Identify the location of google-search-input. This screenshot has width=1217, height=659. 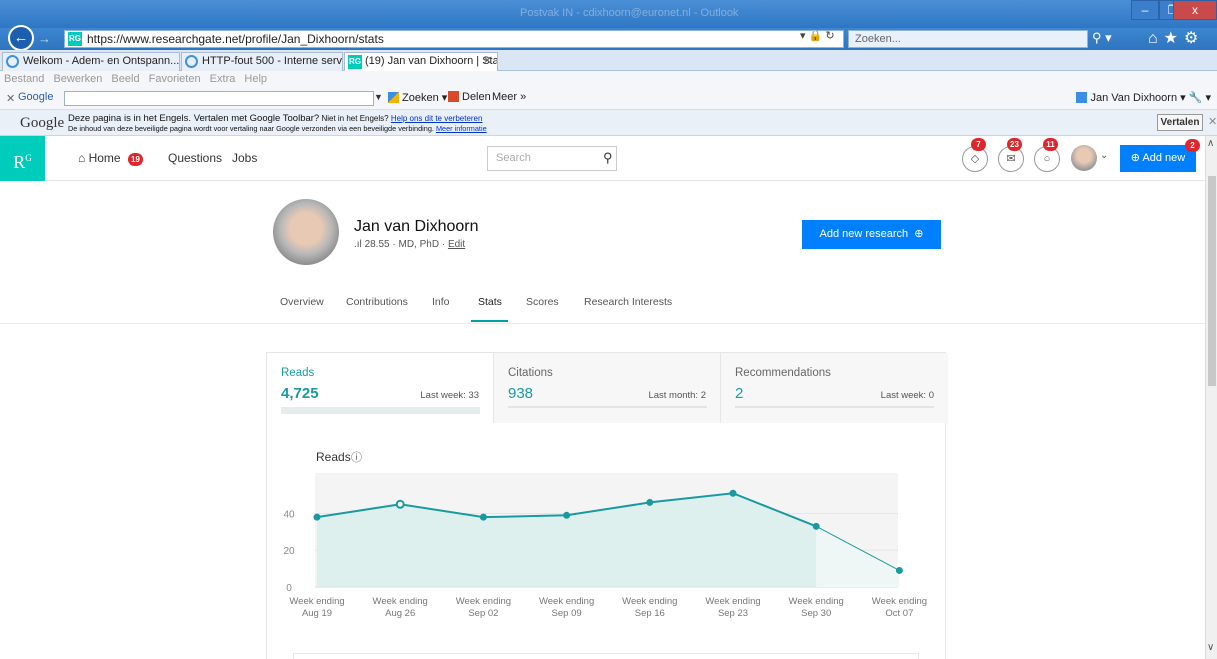
(219, 98).